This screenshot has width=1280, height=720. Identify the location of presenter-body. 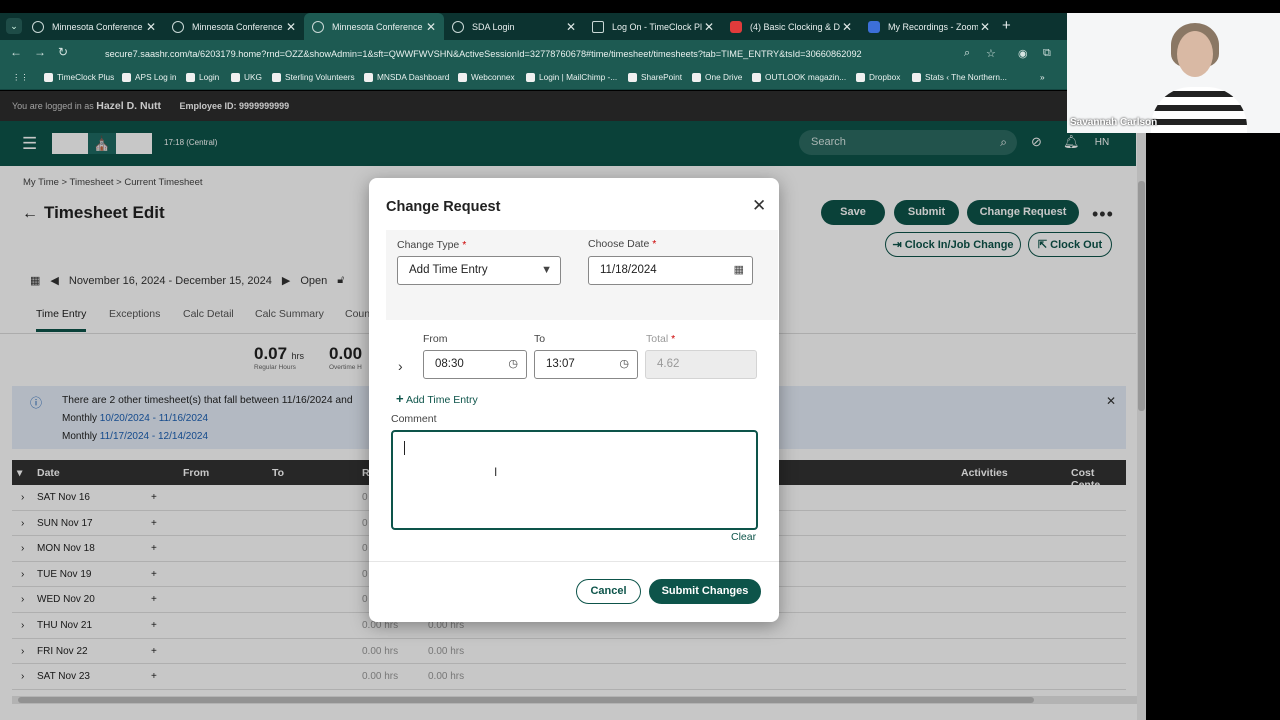
(1199, 110).